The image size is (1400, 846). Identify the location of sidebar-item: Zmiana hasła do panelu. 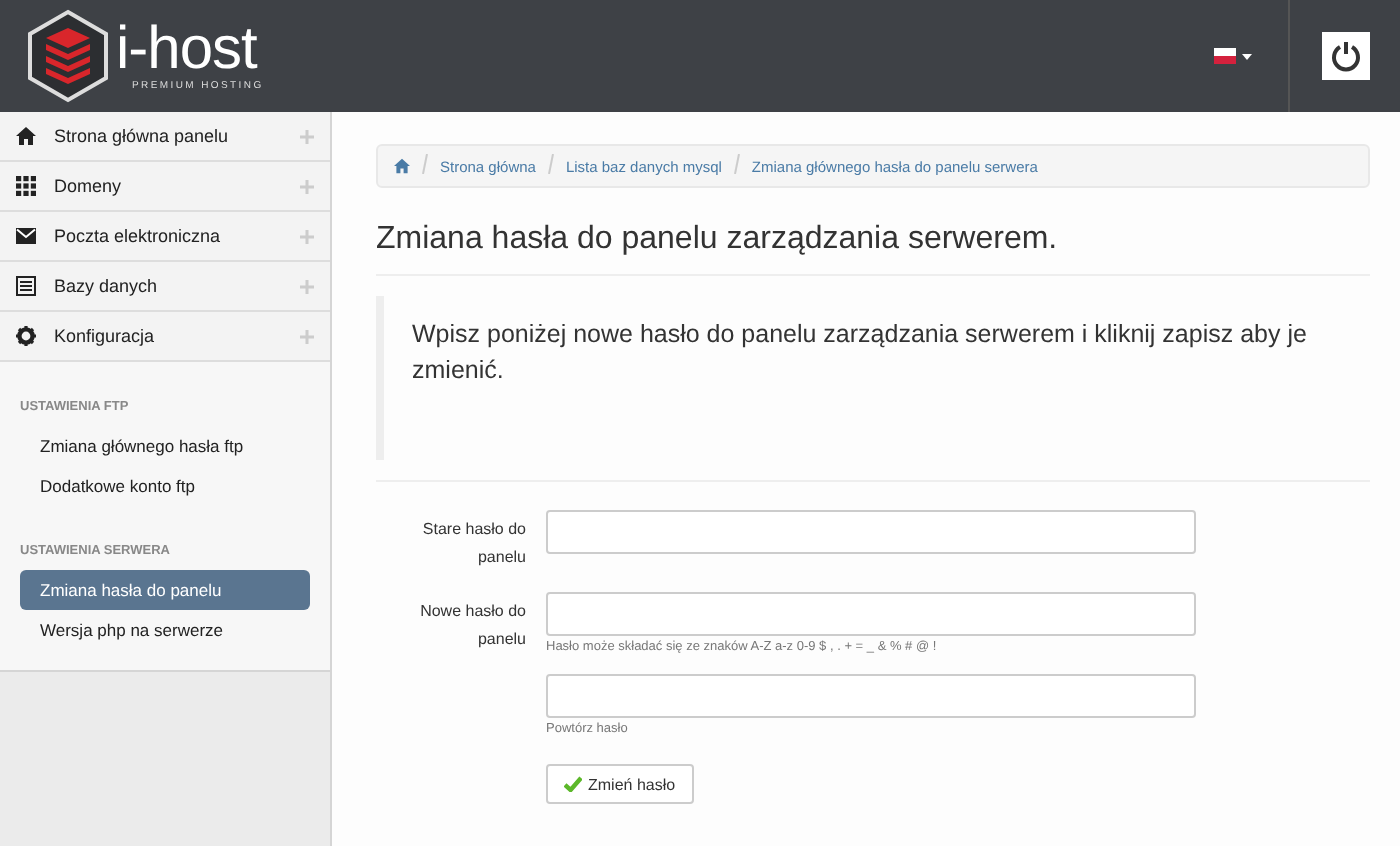
(165, 590).